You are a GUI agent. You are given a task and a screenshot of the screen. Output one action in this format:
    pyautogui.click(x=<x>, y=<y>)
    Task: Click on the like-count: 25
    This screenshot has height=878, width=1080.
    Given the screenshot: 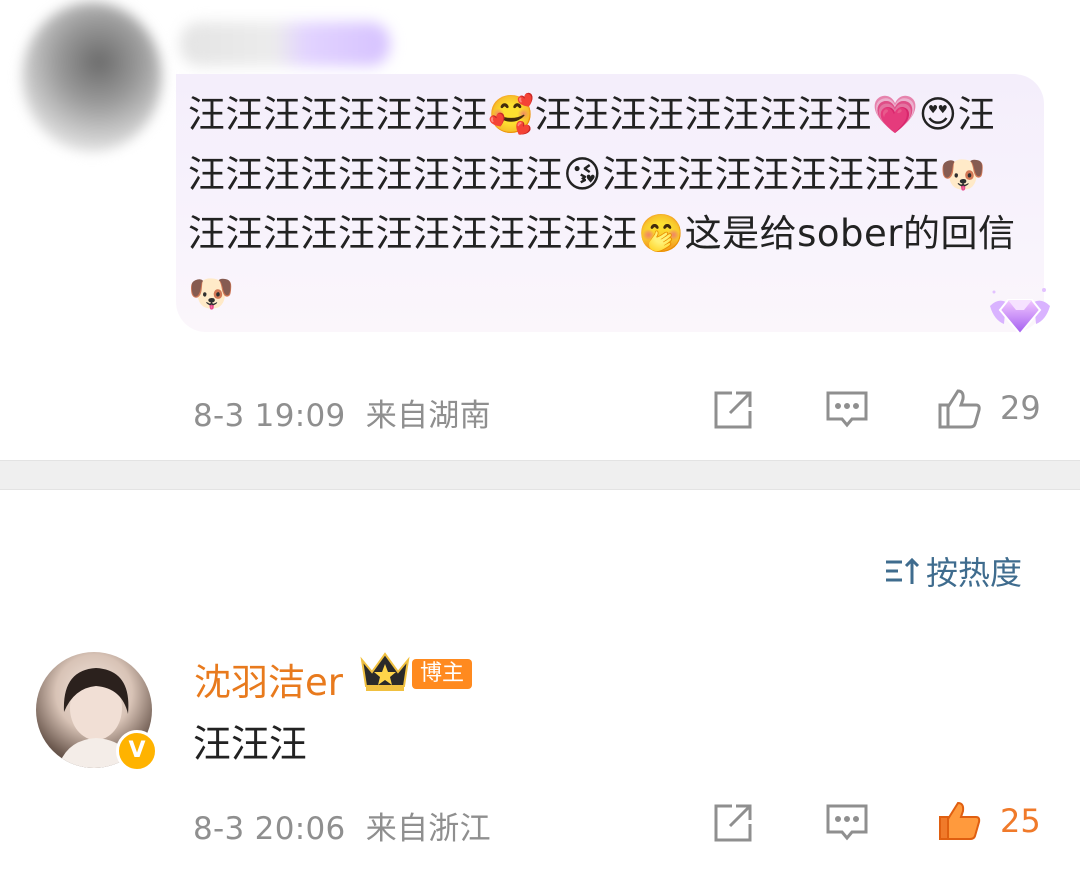 What is the action you would take?
    pyautogui.click(x=1020, y=821)
    